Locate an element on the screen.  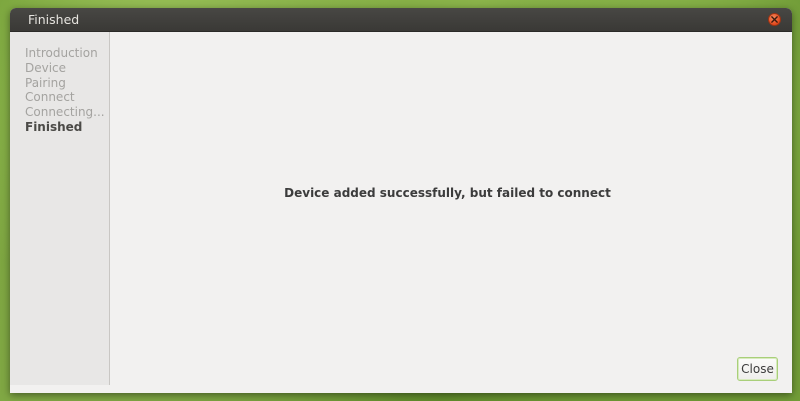
close-icon is located at coordinates (774, 19).